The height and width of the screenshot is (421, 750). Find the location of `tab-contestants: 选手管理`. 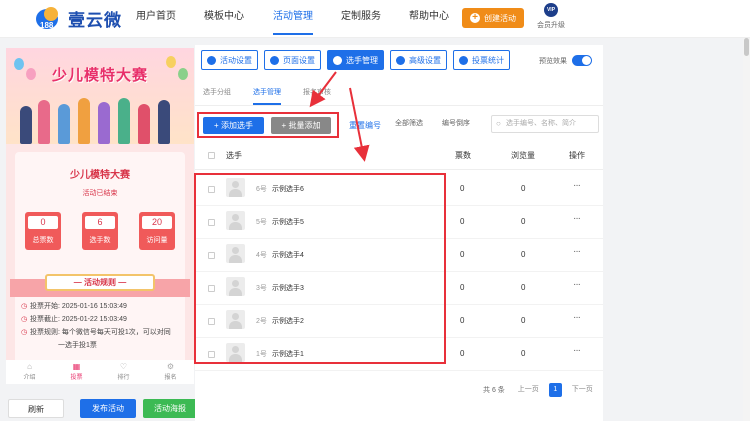

tab-contestants: 选手管理 is located at coordinates (267, 96).